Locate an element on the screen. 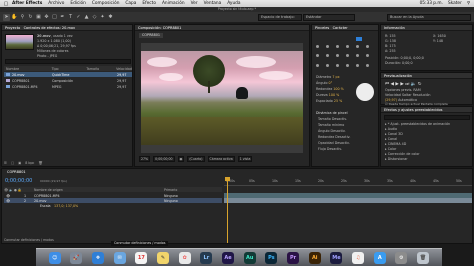 Image resolution: width=474 pixels, height=266 pixels. menu-animacion: Animación is located at coordinates (173, 3).